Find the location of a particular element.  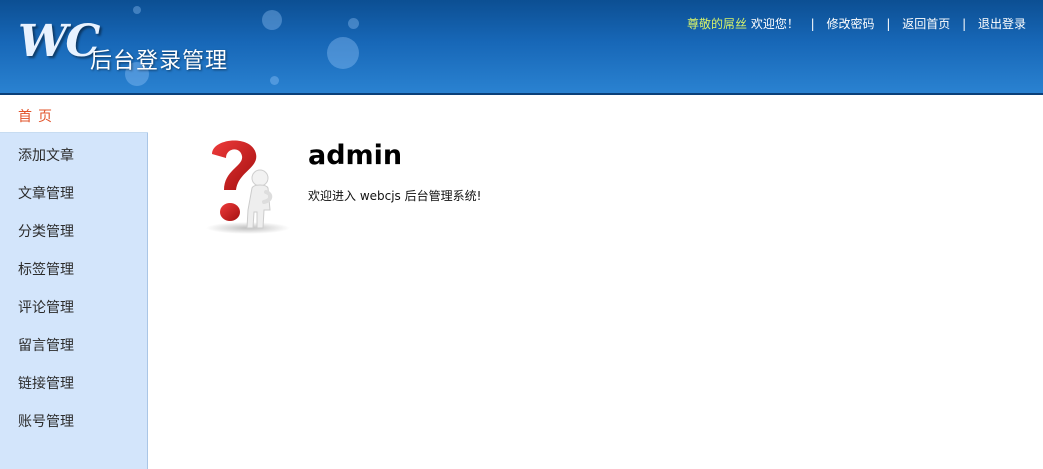

logo: WC is located at coordinates (59, 41).